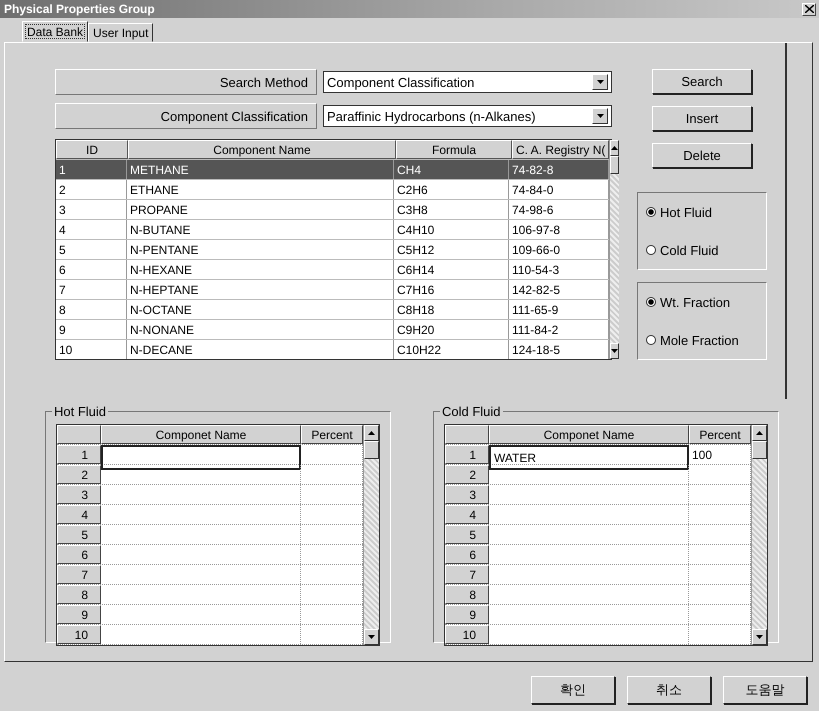  What do you see at coordinates (689, 250) in the screenshot?
I see `radio-label: Cold Fluid` at bounding box center [689, 250].